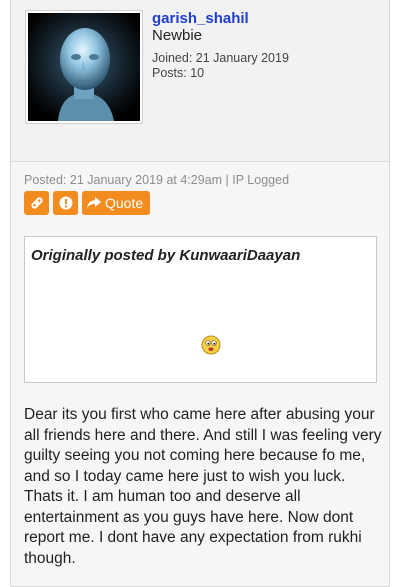  I want to click on link-icon, so click(36, 203).